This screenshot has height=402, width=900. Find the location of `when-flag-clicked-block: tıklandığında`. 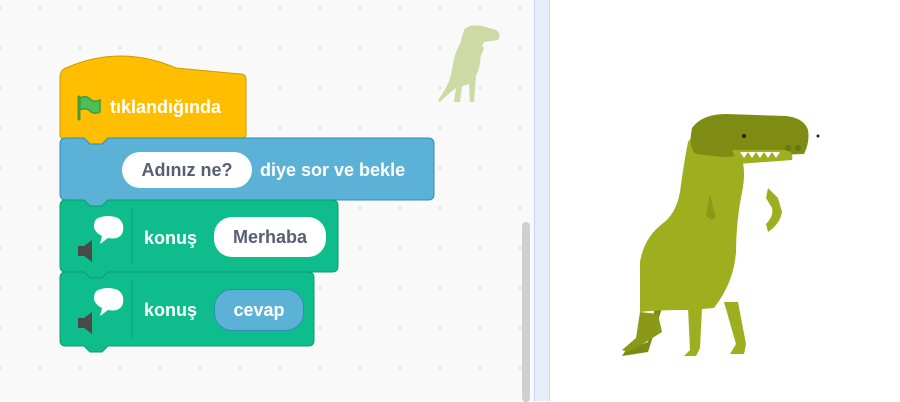

when-flag-clicked-block: tıklandığında is located at coordinates (154, 100).